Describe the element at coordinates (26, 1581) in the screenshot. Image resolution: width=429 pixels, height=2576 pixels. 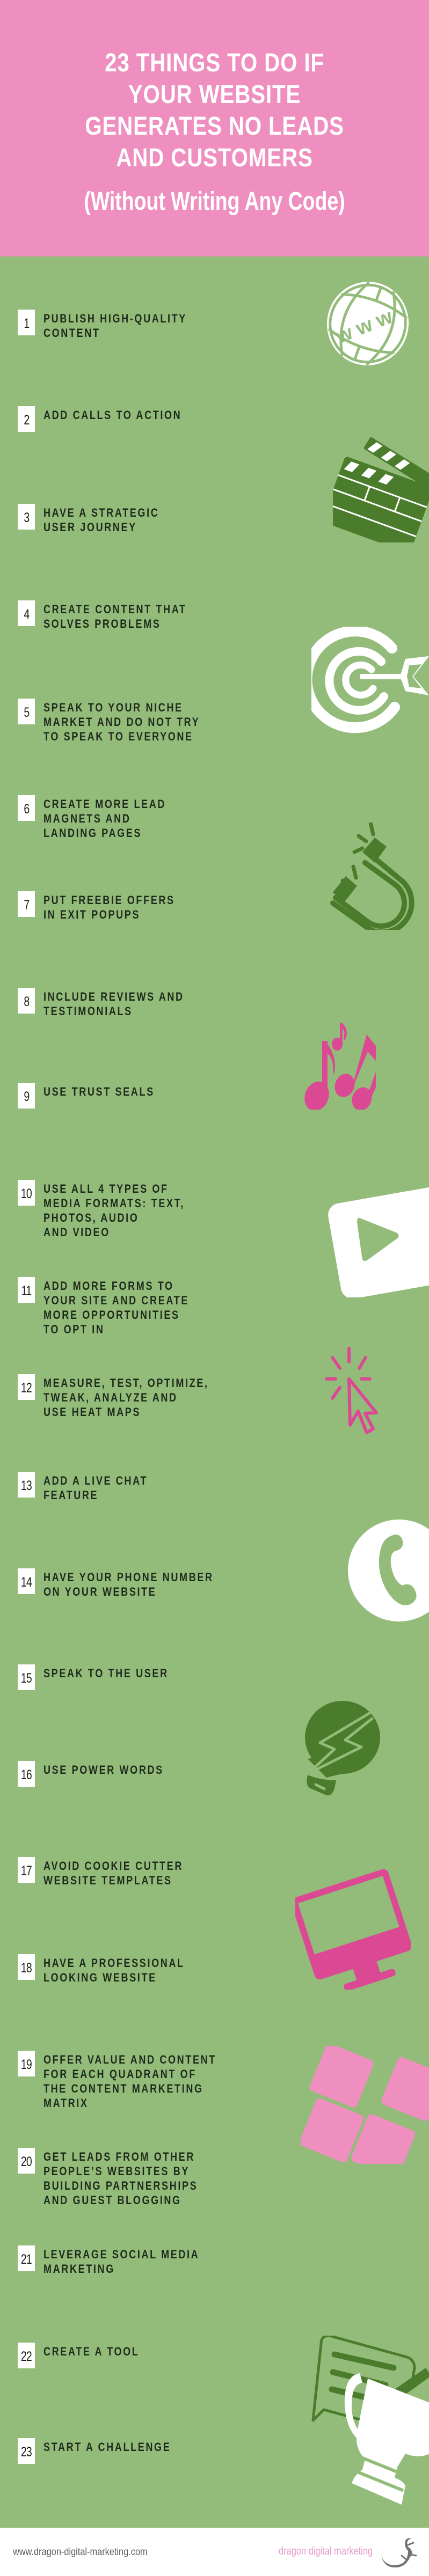
I see `item-number-badge: 14` at that location.